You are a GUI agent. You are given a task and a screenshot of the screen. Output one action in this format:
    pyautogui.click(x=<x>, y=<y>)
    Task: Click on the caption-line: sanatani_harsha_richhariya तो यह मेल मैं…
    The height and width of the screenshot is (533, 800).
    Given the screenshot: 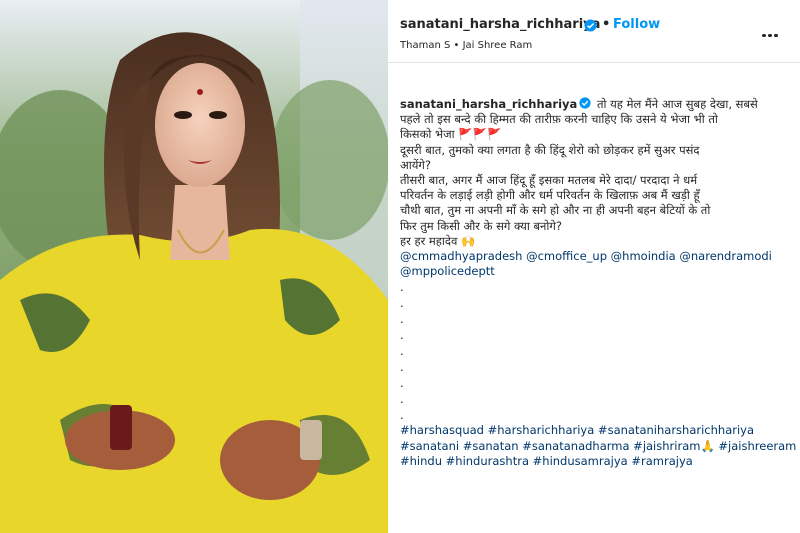 What is the action you would take?
    pyautogui.click(x=596, y=104)
    